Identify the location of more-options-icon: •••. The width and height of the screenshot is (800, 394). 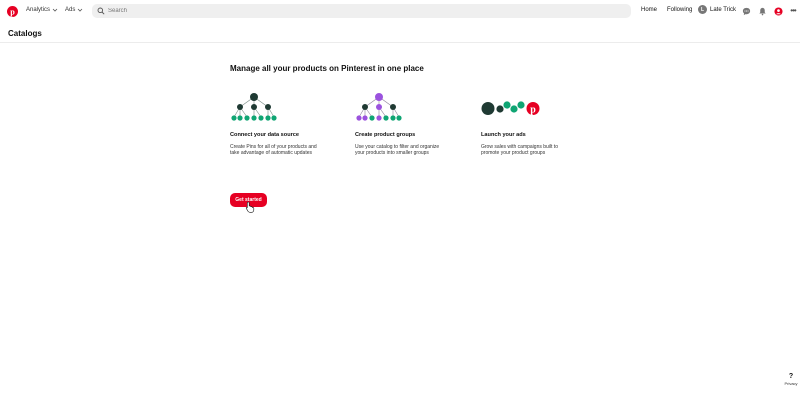
(793, 11).